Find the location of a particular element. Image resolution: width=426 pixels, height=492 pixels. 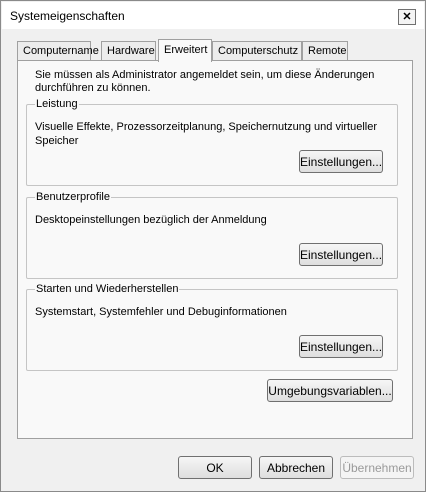

close-icon: ✕ is located at coordinates (407, 16).